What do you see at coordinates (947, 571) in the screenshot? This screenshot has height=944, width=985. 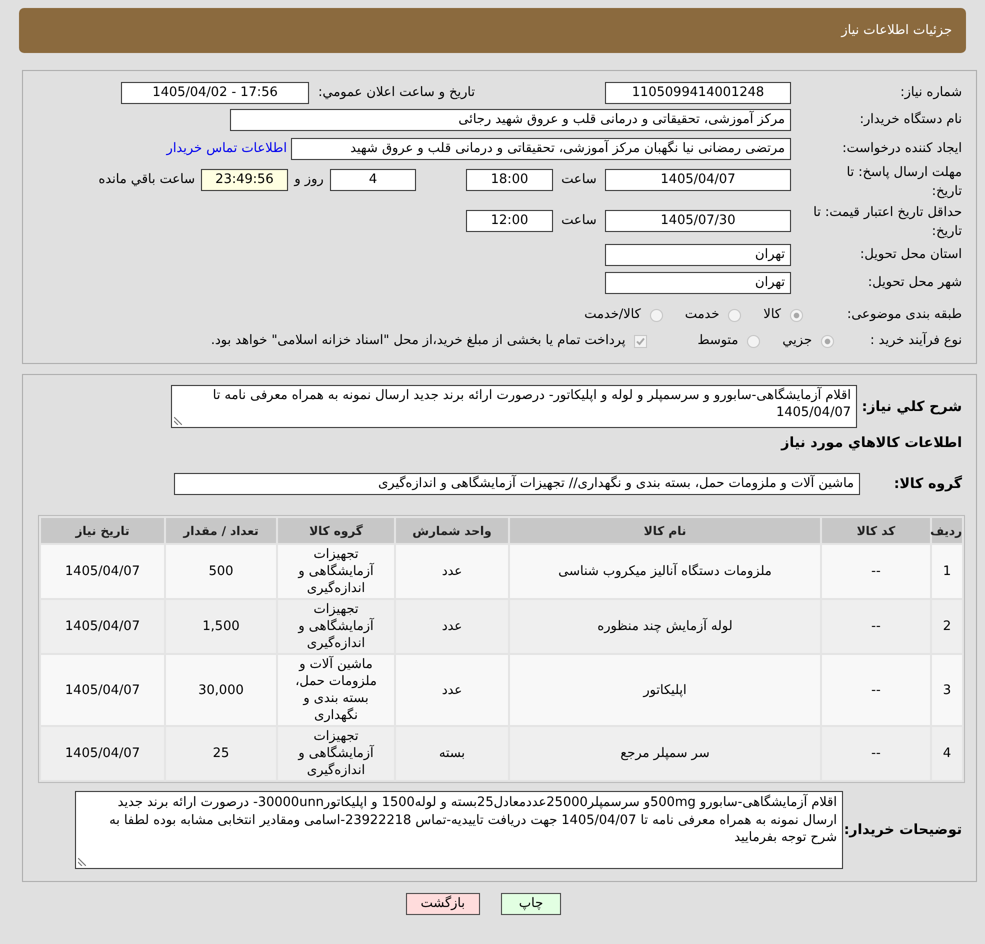 I see `table-cell: 1` at bounding box center [947, 571].